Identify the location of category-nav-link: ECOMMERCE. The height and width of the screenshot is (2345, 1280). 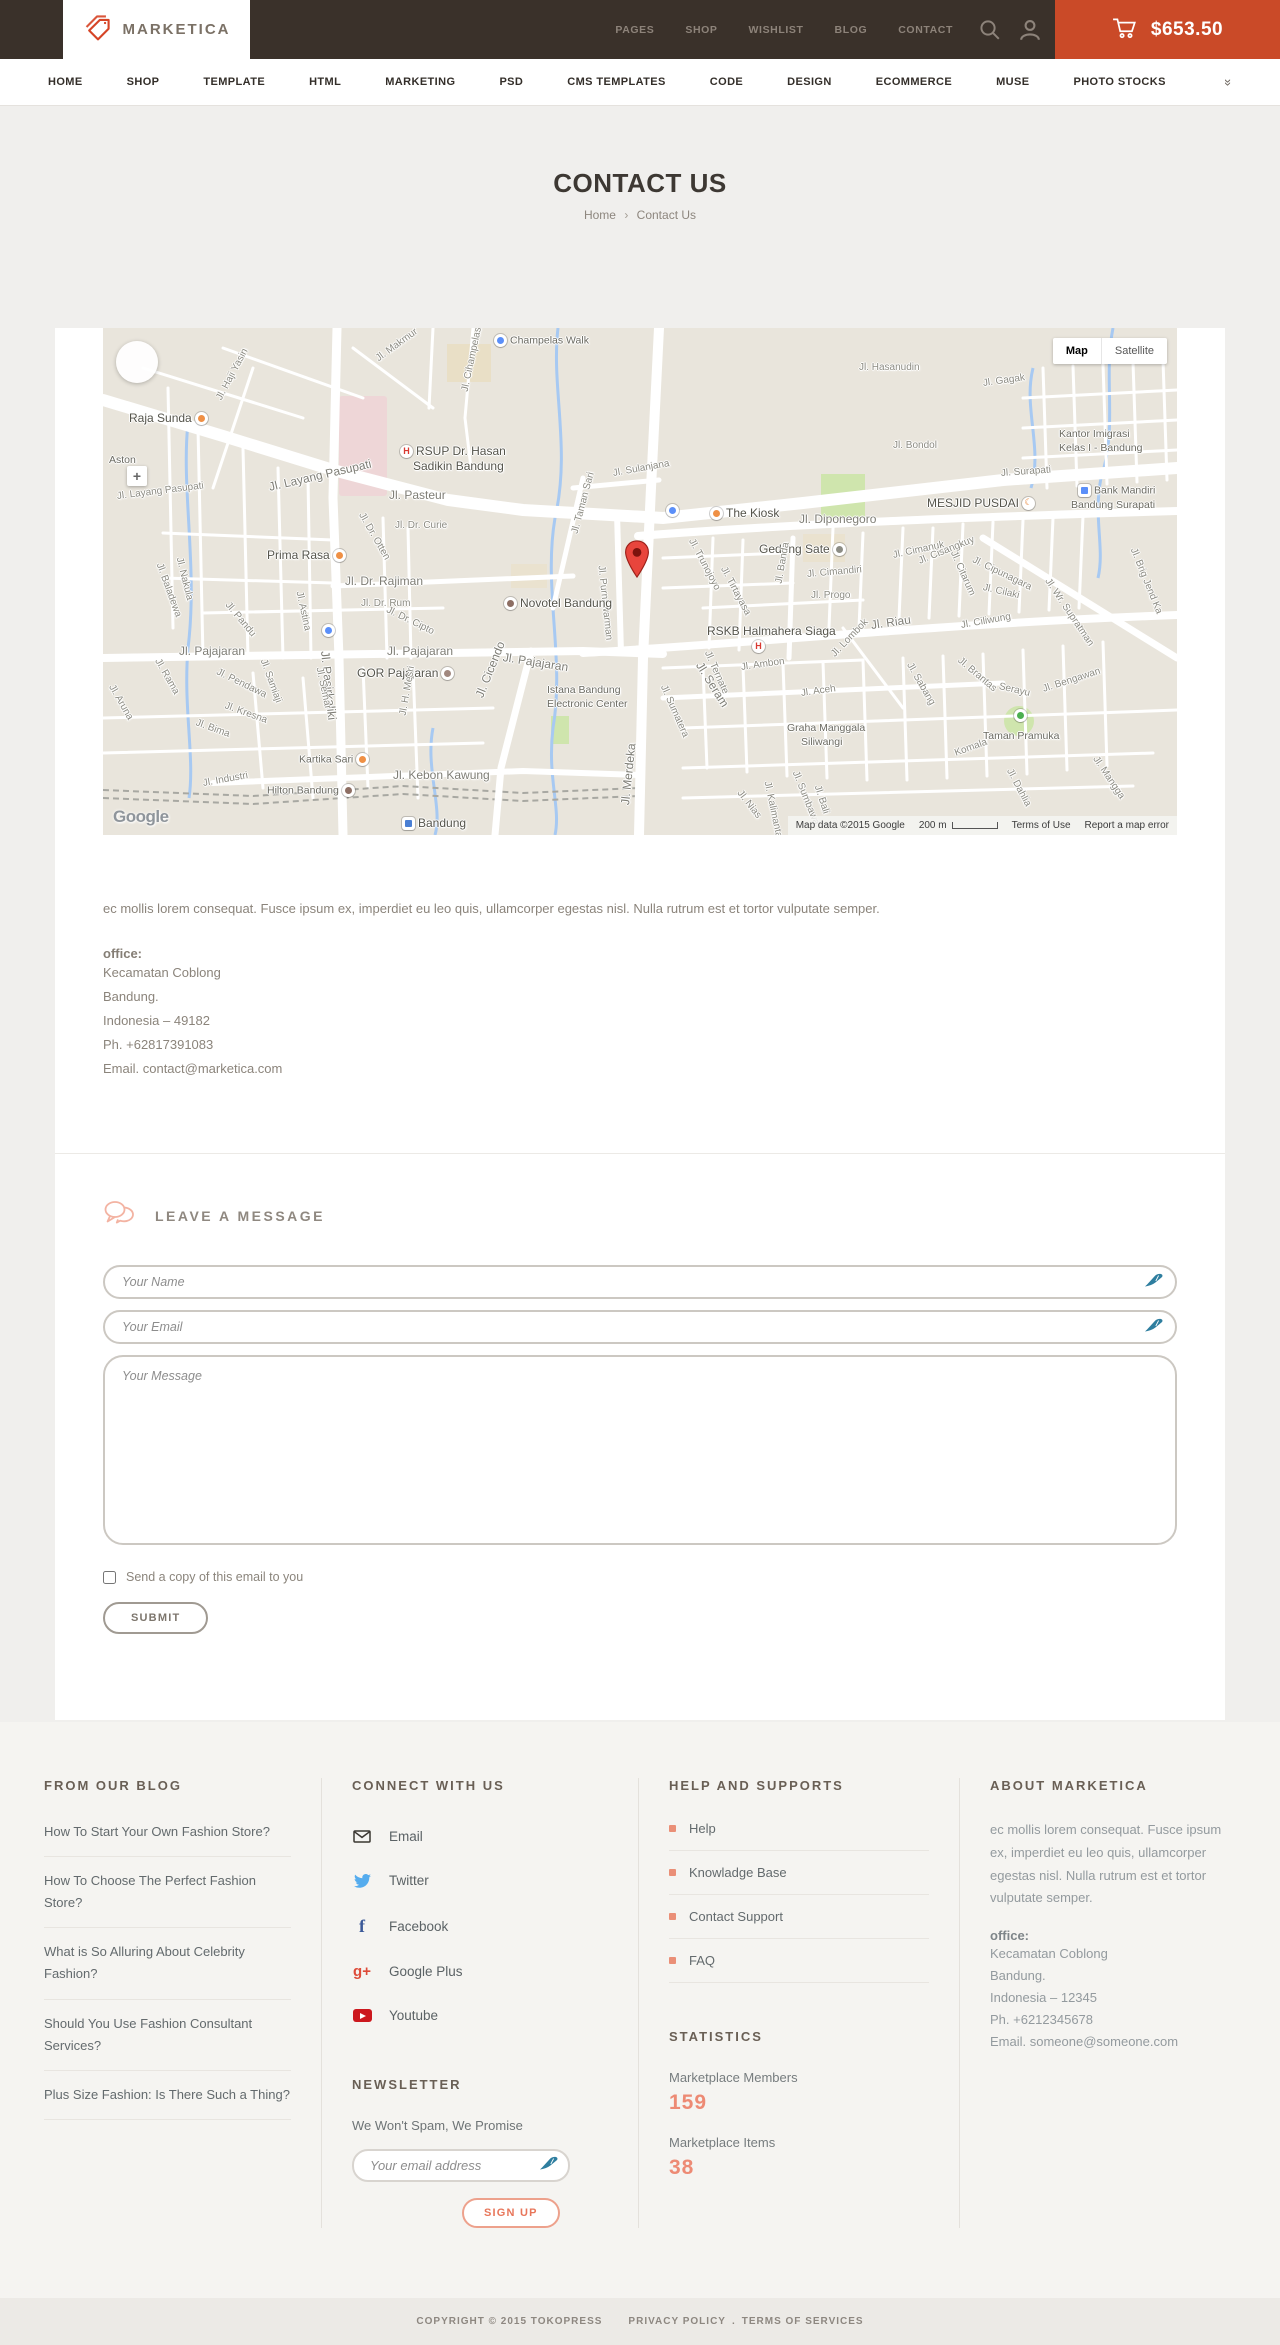
(914, 82).